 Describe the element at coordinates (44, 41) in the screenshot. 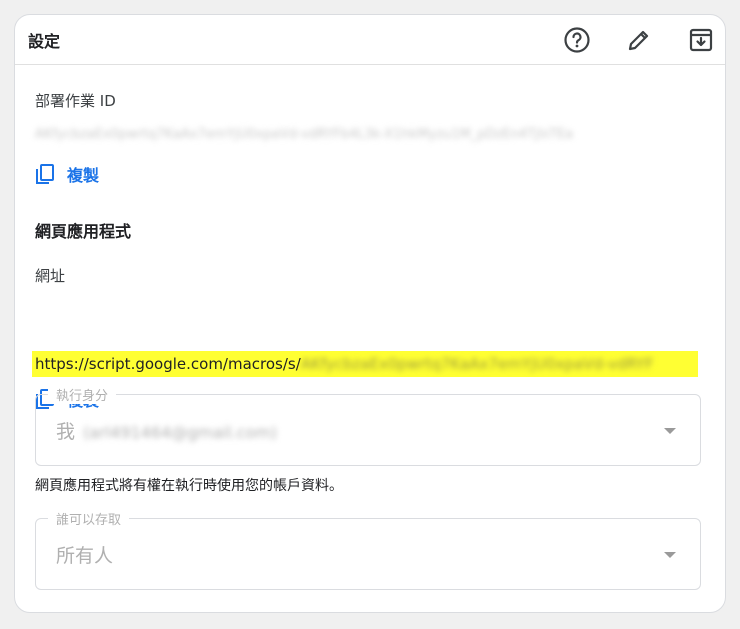

I see `panel-title: 設定` at that location.